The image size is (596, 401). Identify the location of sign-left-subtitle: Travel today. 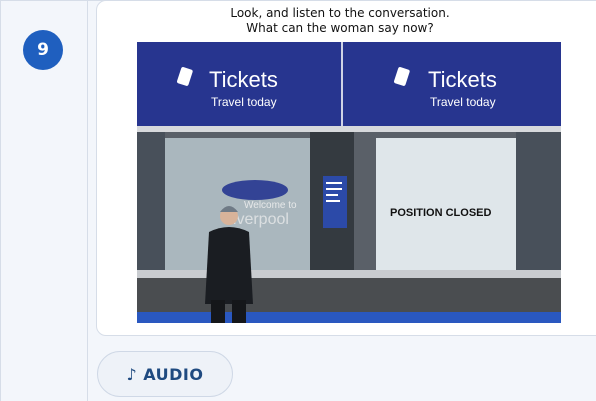
(244, 102).